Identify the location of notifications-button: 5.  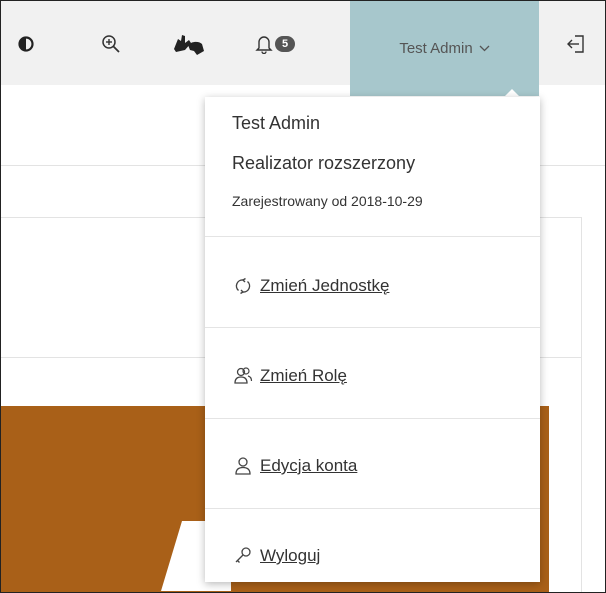
(290, 44).